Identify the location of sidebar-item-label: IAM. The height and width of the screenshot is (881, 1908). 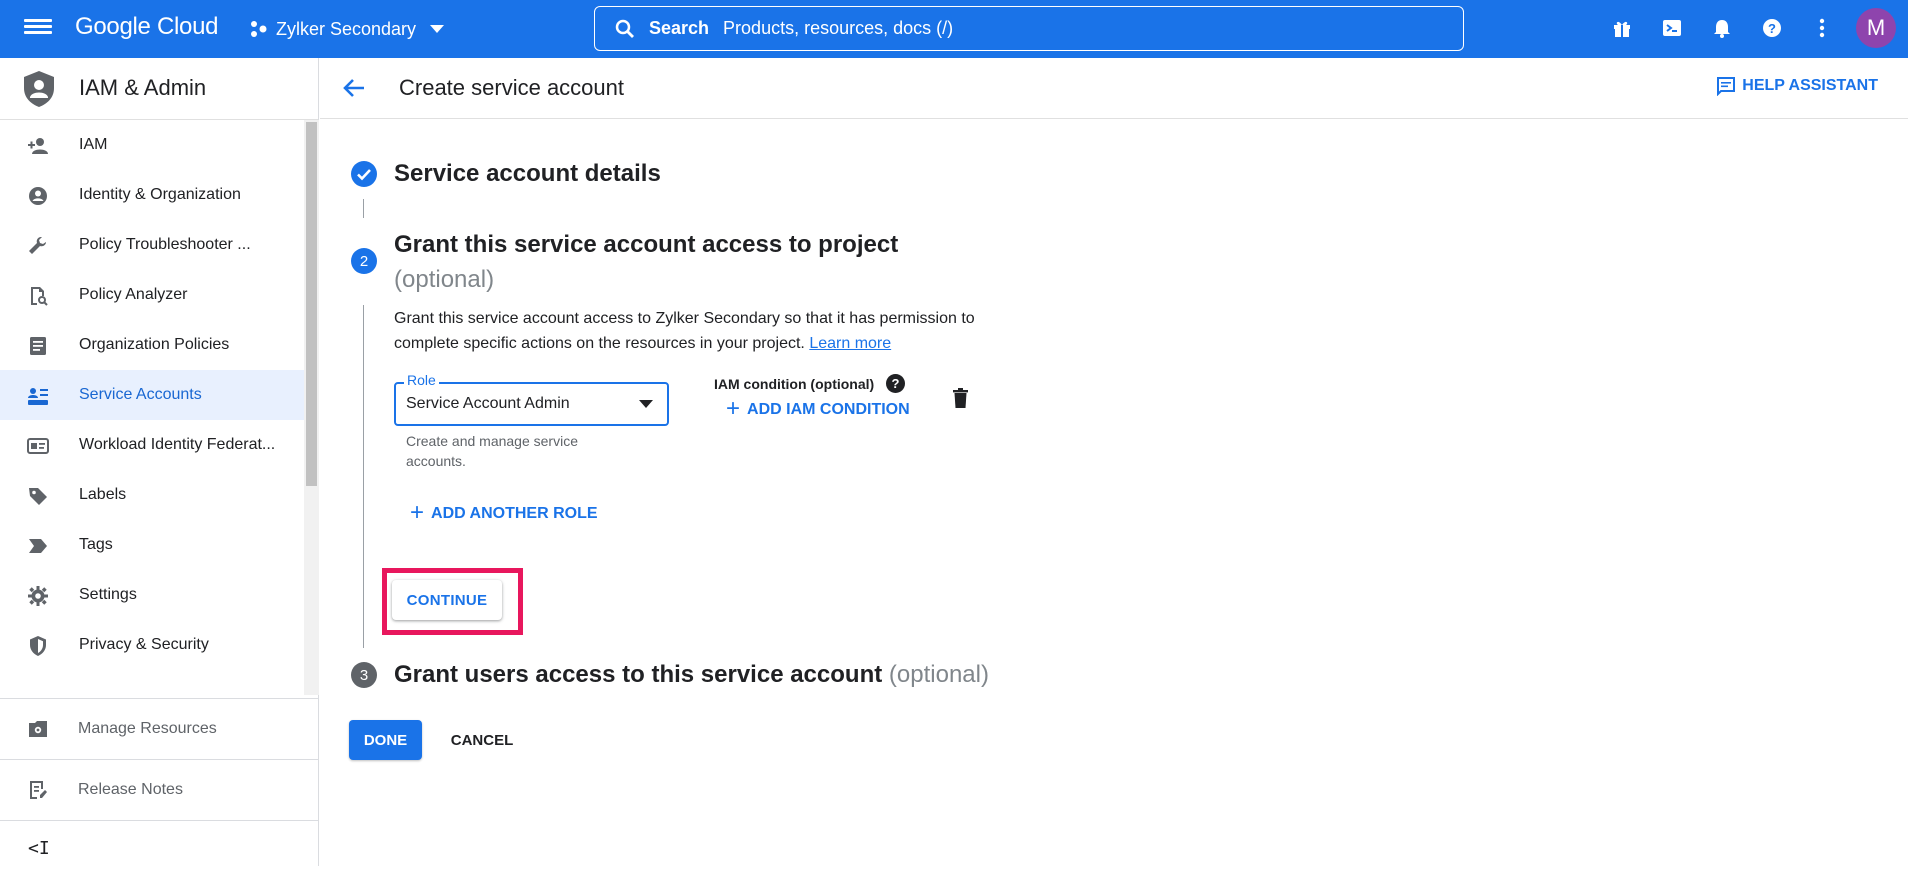
(93, 144).